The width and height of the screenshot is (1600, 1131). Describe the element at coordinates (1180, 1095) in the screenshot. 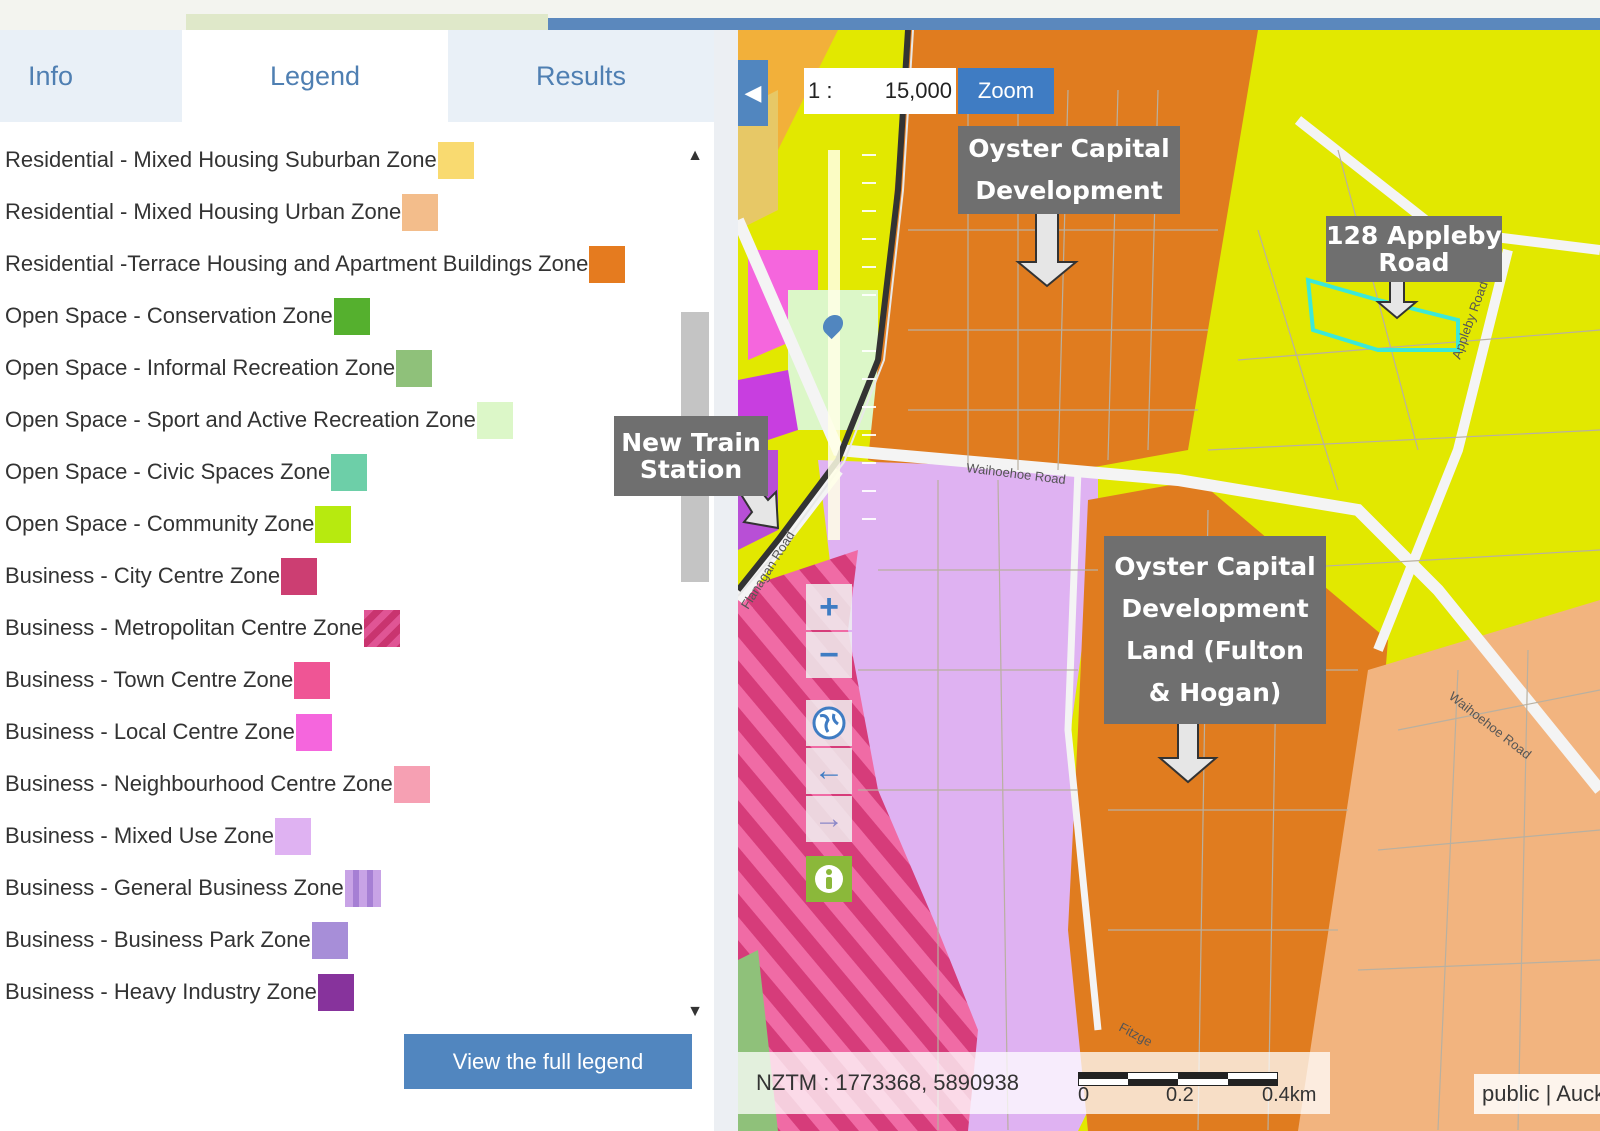

I see `scale-label-0-2: 0.2` at that location.